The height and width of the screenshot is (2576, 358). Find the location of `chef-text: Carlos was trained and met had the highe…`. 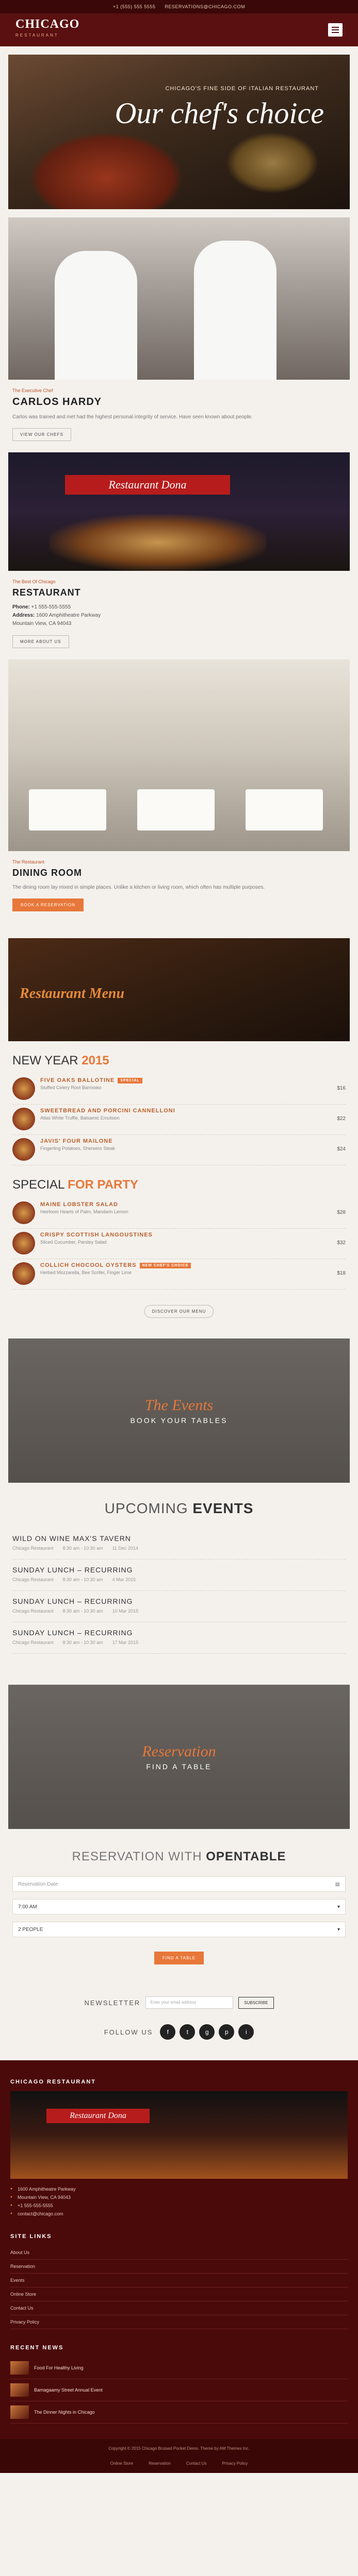

chef-text: Carlos was trained and met had the highe… is located at coordinates (132, 417).